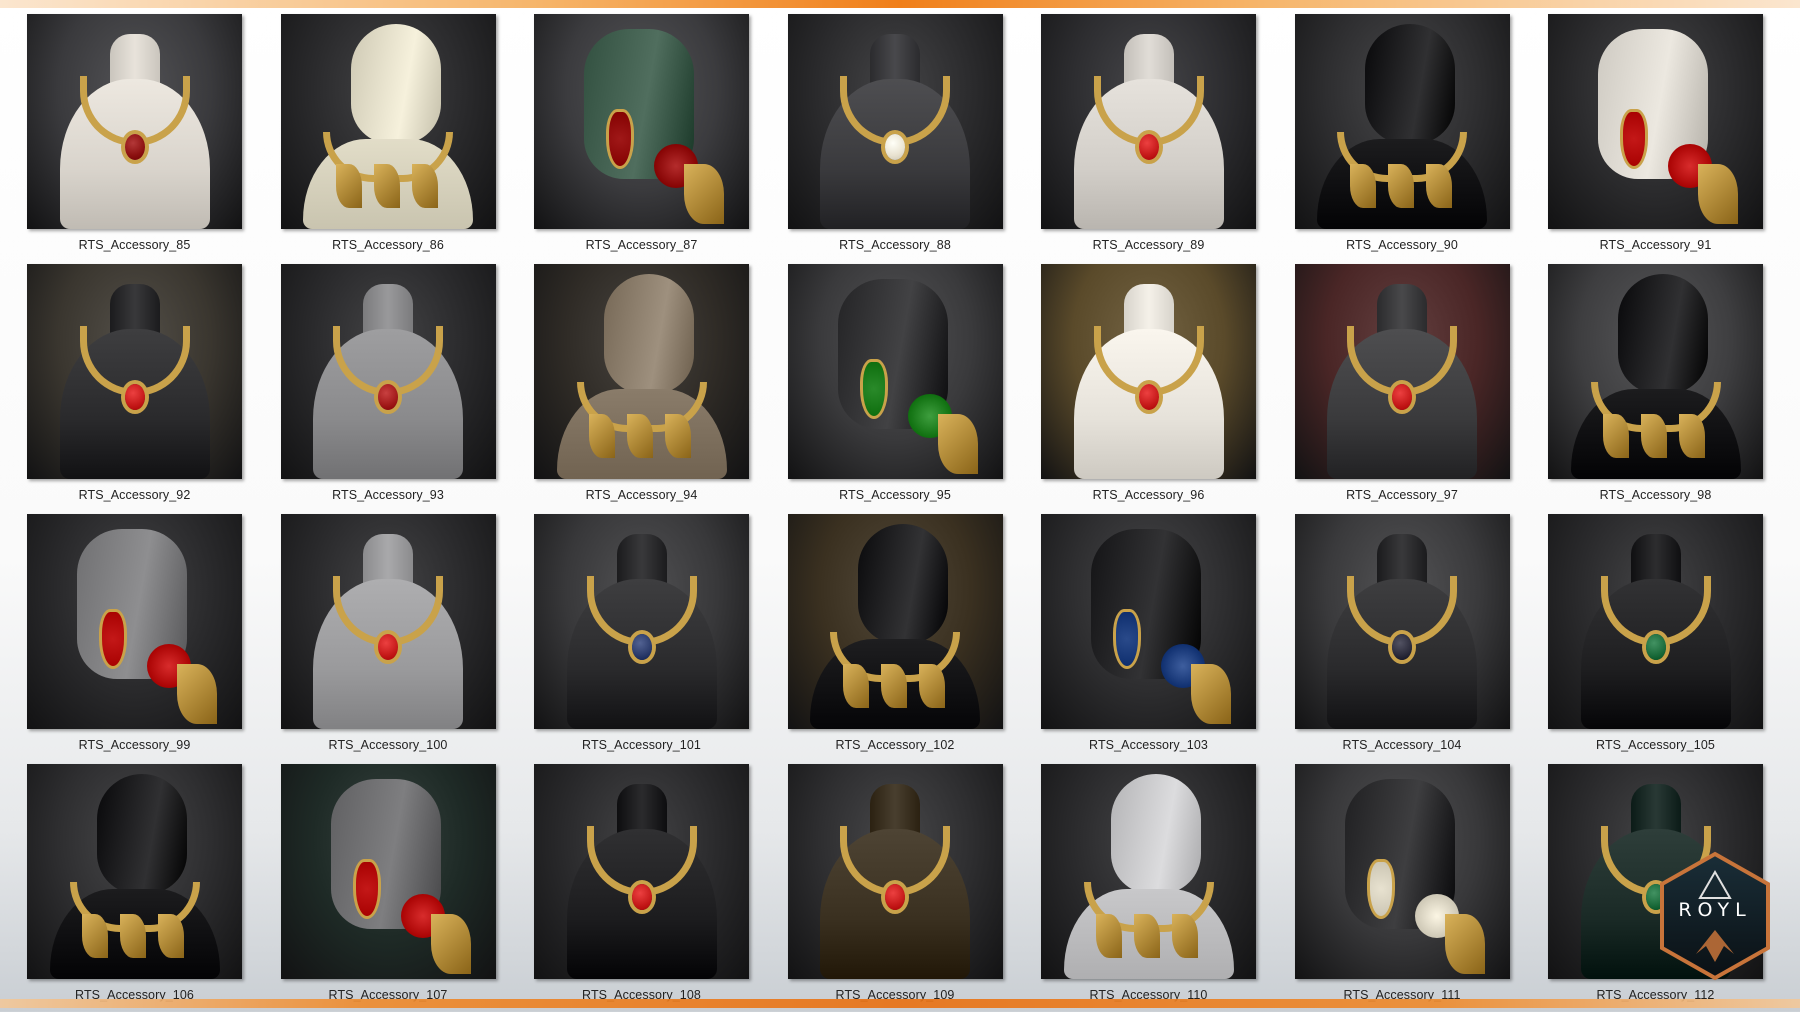  Describe the element at coordinates (1148, 245) in the screenshot. I see `thumbnail-caption: RTS_Accessory_89` at that location.